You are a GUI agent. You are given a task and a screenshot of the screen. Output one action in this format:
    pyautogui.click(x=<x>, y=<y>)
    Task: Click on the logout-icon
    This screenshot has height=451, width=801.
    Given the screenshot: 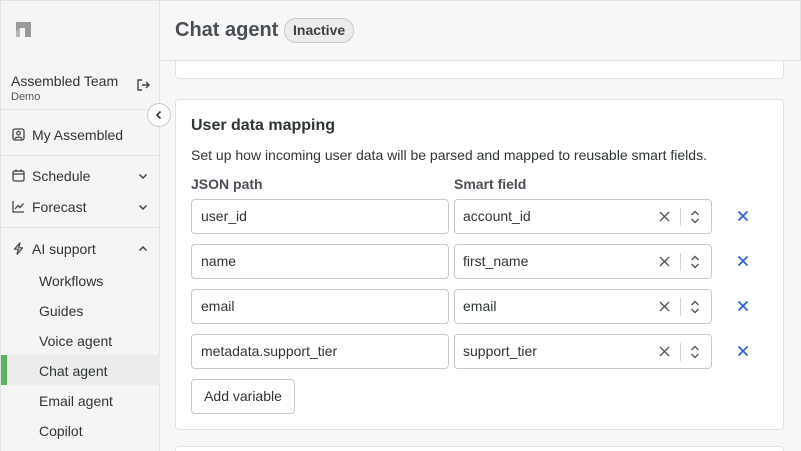 What is the action you would take?
    pyautogui.click(x=143, y=85)
    